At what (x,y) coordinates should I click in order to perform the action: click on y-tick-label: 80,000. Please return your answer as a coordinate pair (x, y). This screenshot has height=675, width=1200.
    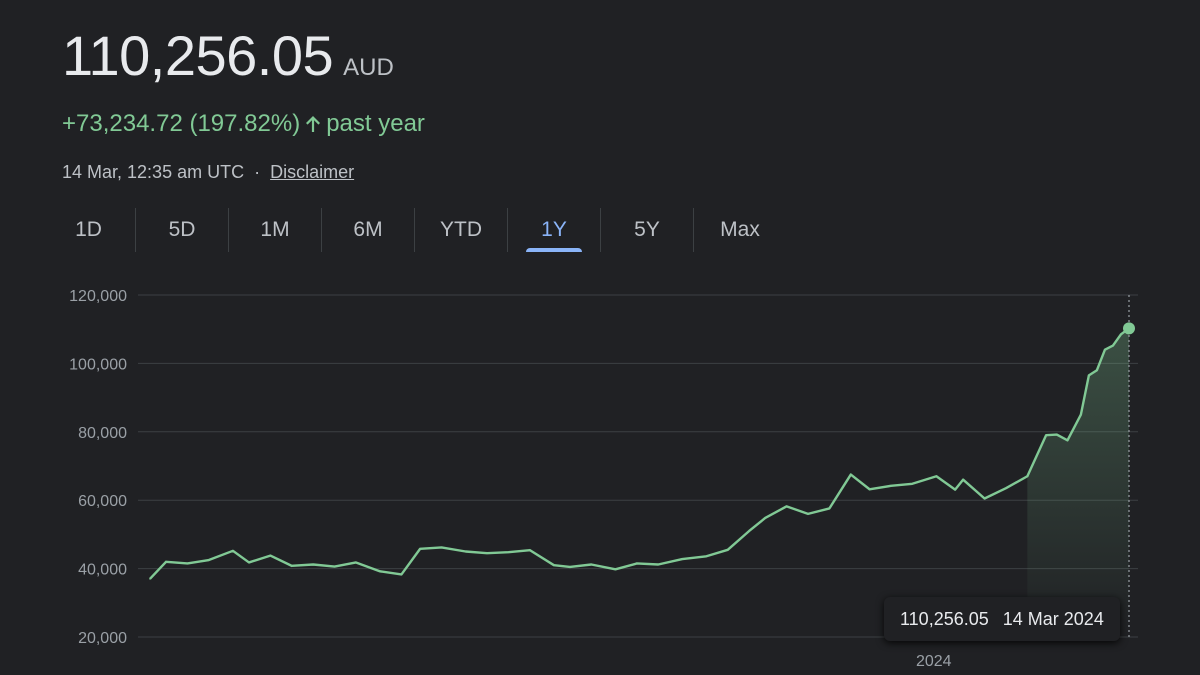
    Looking at the image, I should click on (102, 433).